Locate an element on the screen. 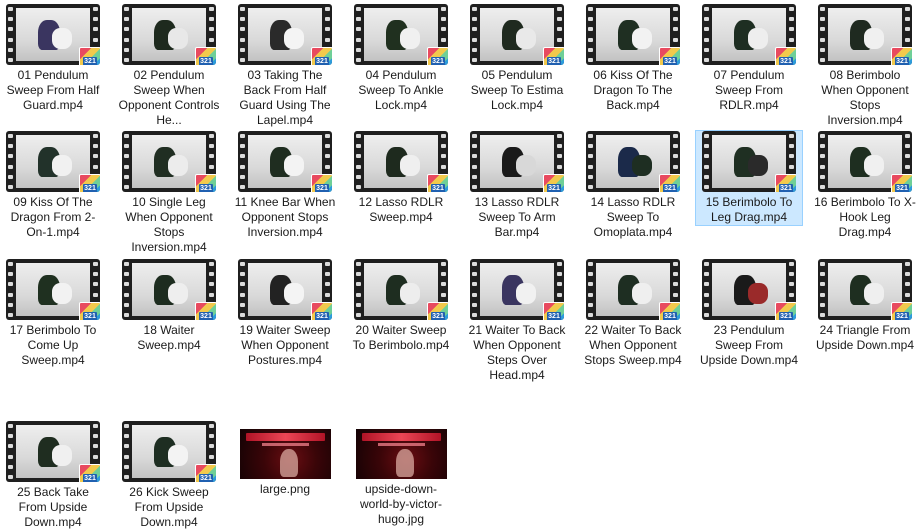 Image resolution: width=919 pixels, height=531 pixels. file-name-label: 04 Pendulum Sweep To Ankle Lock.mp4 is located at coordinates (401, 90).